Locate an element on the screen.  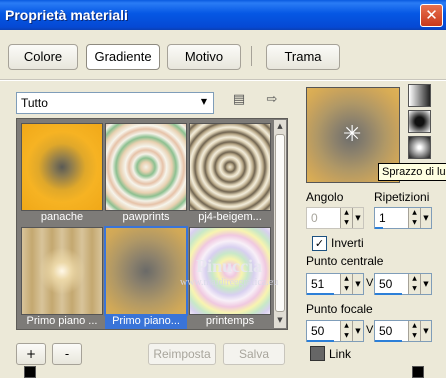
invert-checkbox: ✓ is located at coordinates (319, 243).